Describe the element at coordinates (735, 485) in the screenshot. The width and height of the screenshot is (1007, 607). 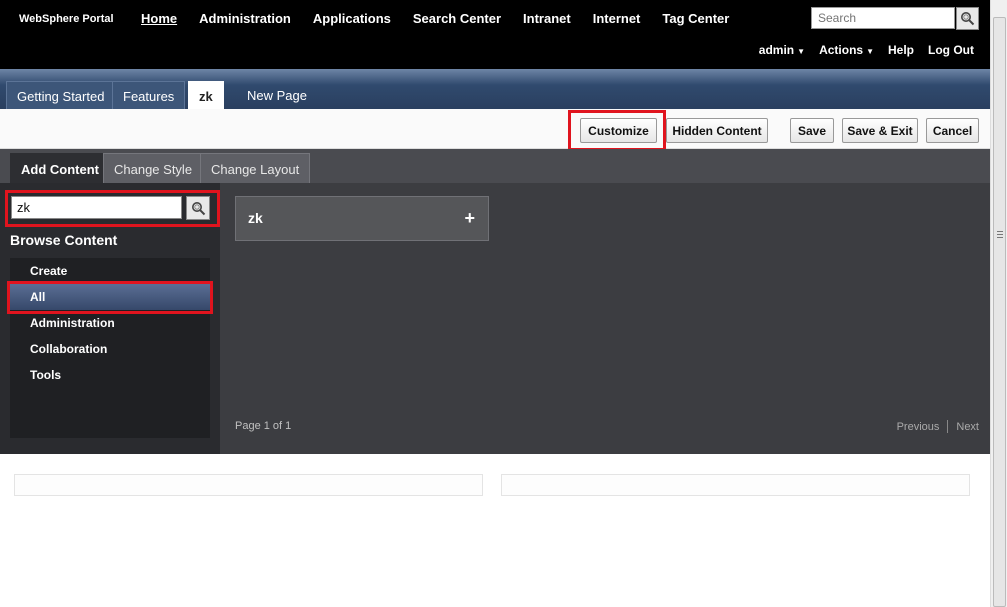
I see `portlet-container-right` at that location.